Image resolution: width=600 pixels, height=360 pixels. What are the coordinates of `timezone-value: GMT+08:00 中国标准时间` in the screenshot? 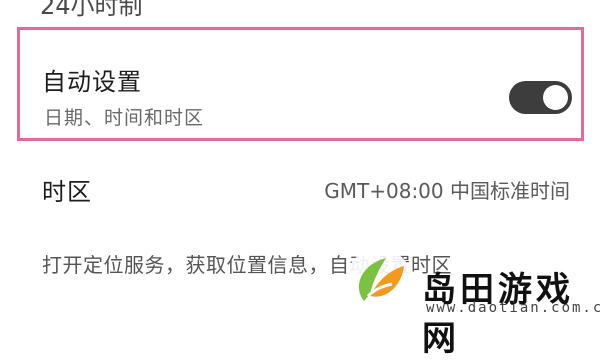 It's located at (447, 189).